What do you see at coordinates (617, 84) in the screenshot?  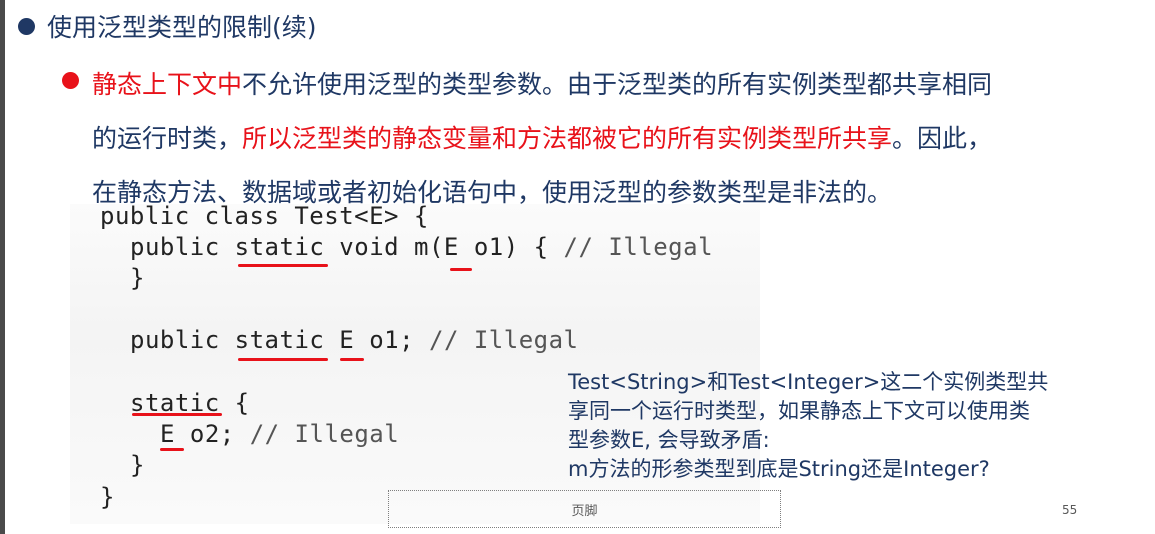 I see `paragraph-line-1-text: 不允许使用泛型的类型参数。由于泛型类的所有实例类型都共享相同` at bounding box center [617, 84].